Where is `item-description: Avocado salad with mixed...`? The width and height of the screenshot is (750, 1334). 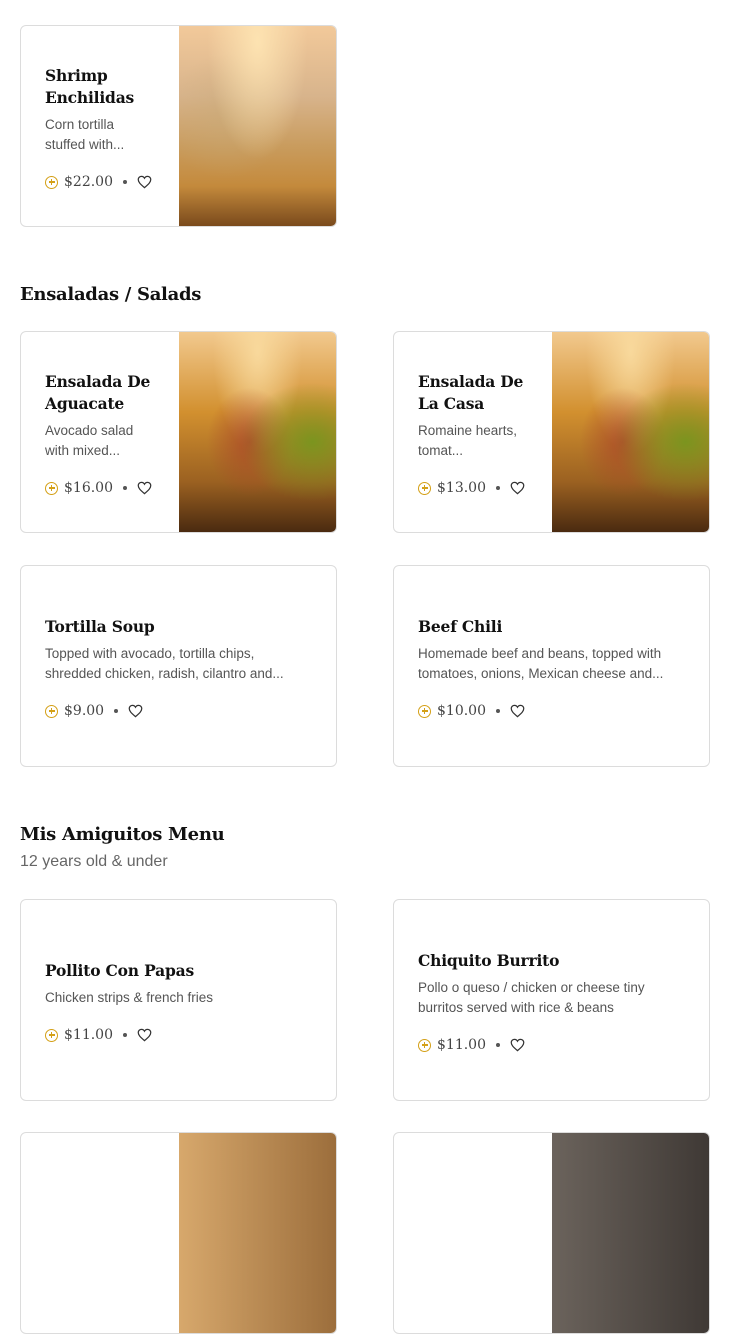
item-description: Avocado salad with mixed... is located at coordinates (89, 440).